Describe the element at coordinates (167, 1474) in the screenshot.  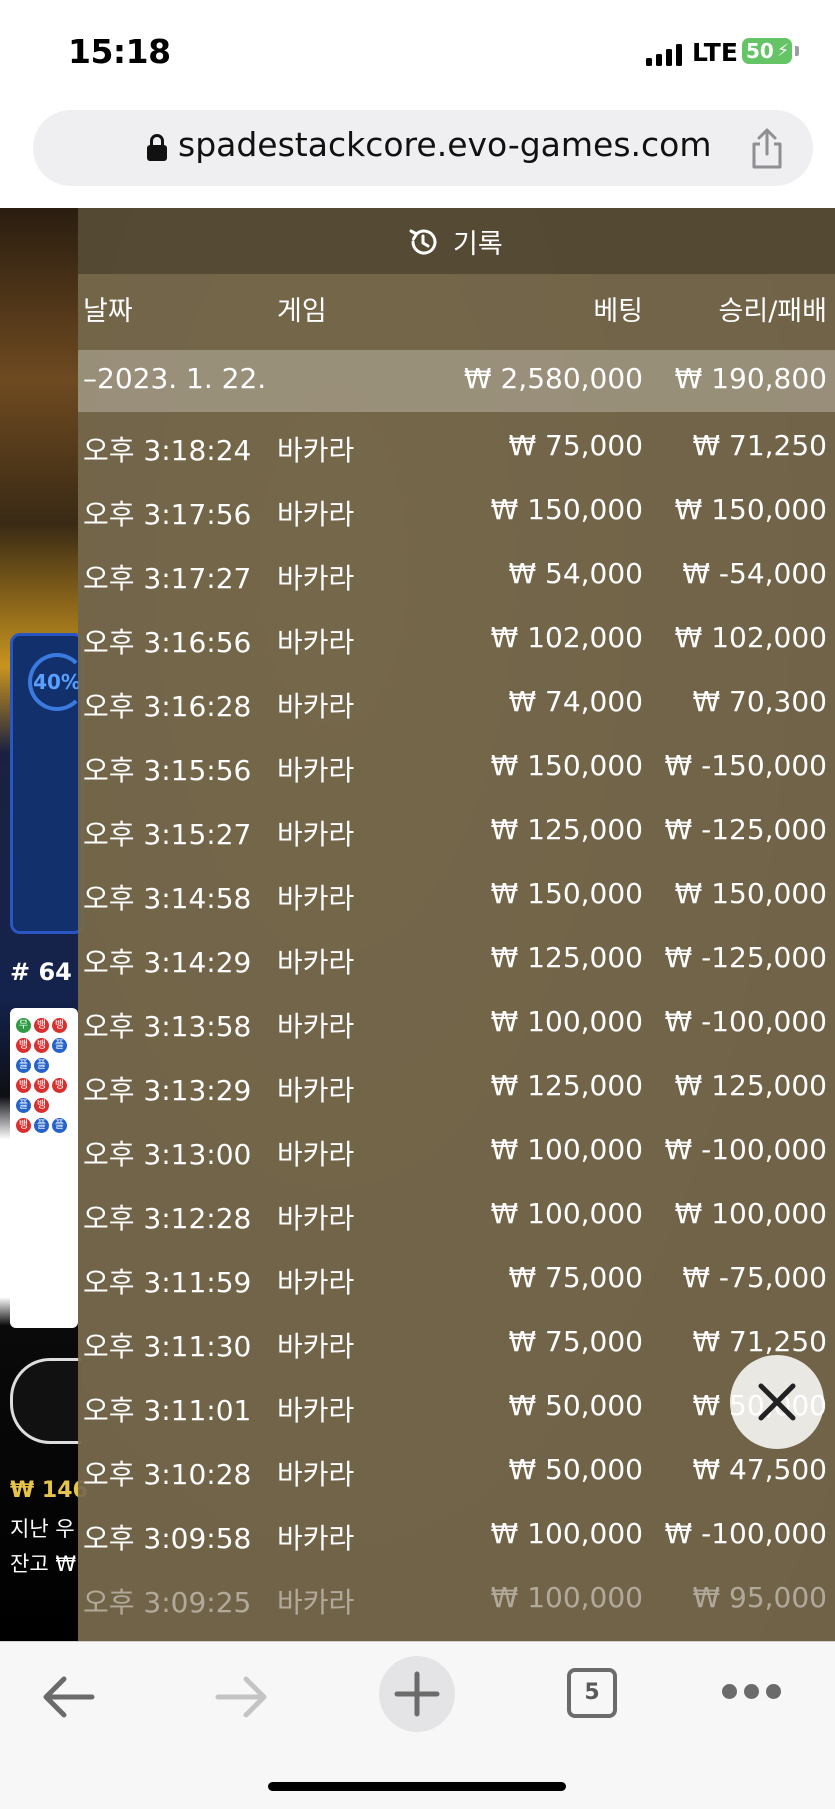
I see `row-time: 오후 3:10:28` at that location.